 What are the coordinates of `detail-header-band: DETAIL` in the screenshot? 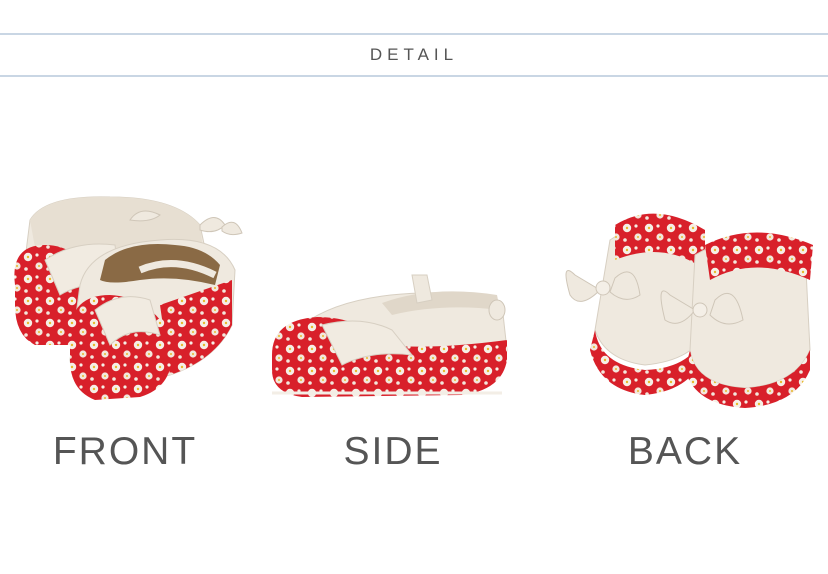 It's located at (414, 55).